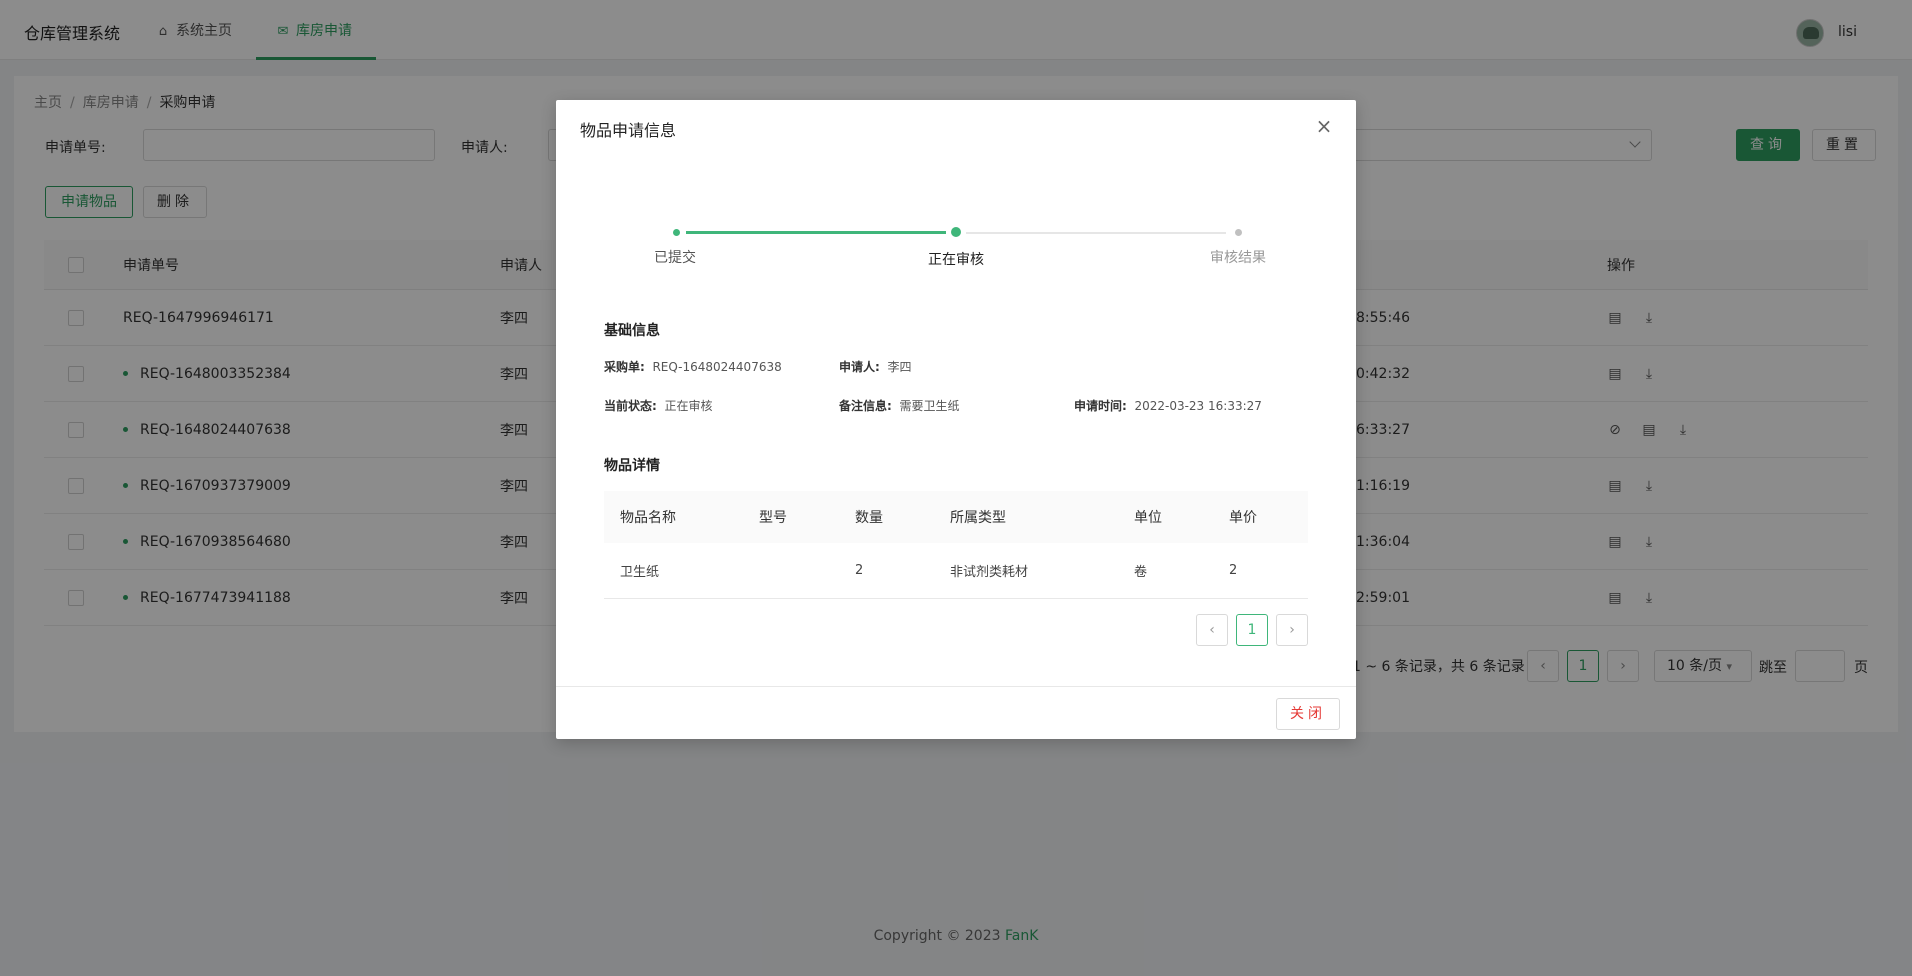 Image resolution: width=1912 pixels, height=976 pixels. I want to click on info-applicant: 申请人: 李四, so click(875, 367).